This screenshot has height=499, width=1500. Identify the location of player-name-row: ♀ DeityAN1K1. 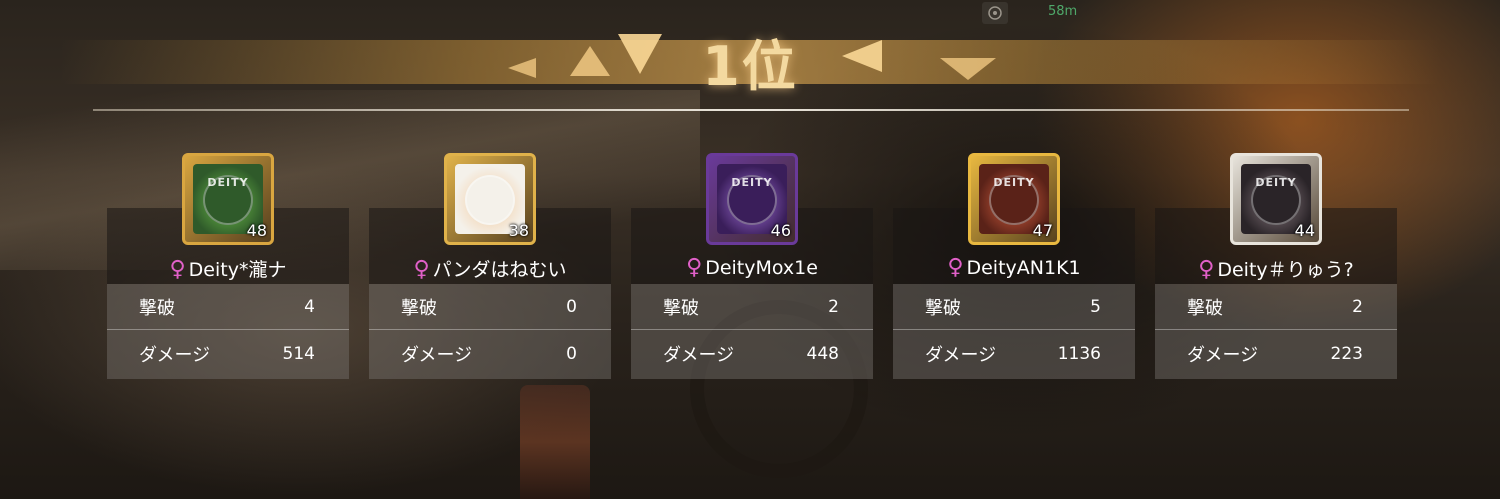
(1014, 267).